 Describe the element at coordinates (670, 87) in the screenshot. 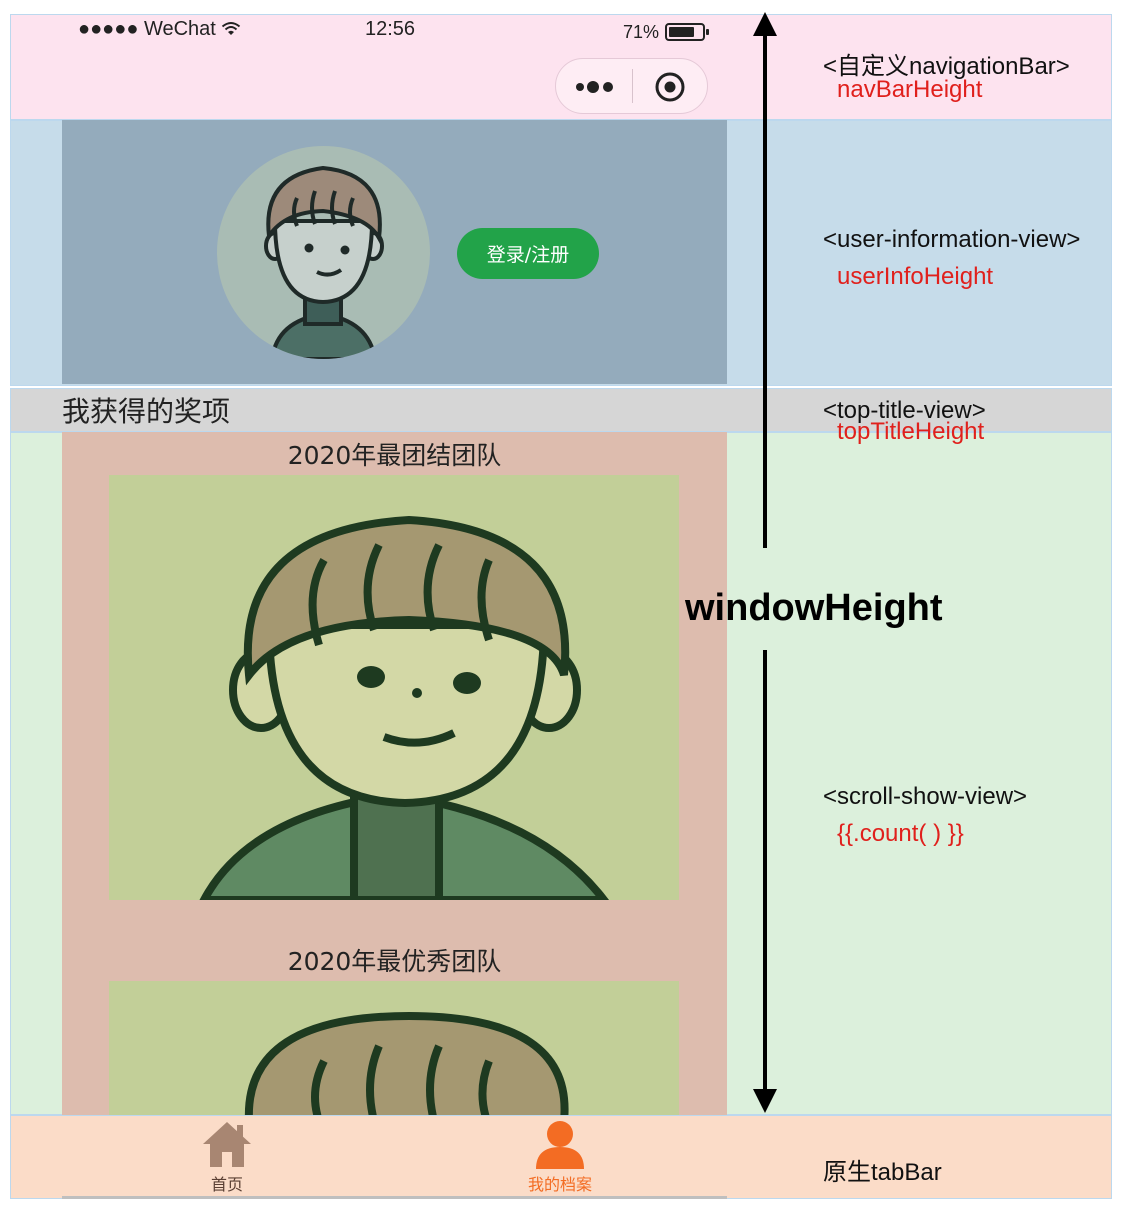

I see `close-target-icon` at that location.